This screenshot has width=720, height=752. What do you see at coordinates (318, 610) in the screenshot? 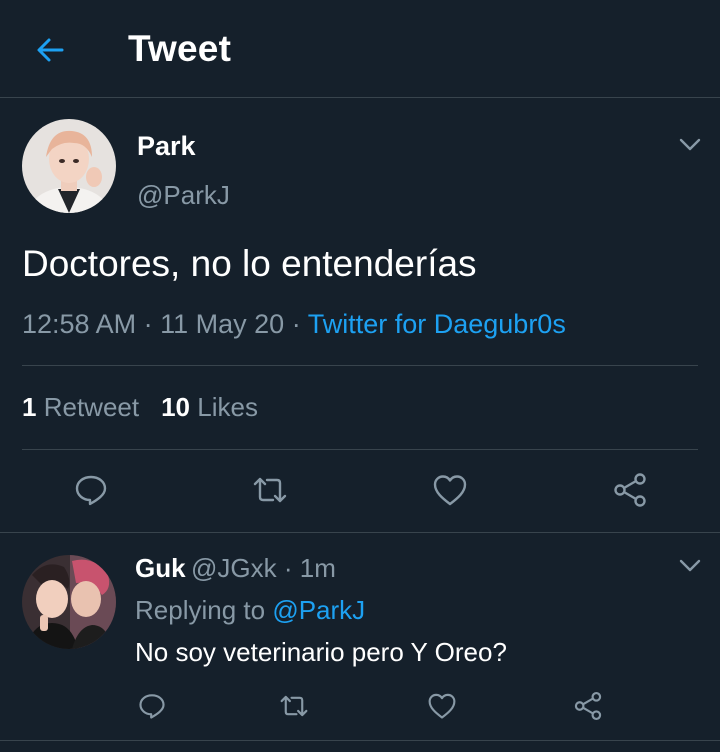
I see `replying-to-mention: @ParkJ` at bounding box center [318, 610].